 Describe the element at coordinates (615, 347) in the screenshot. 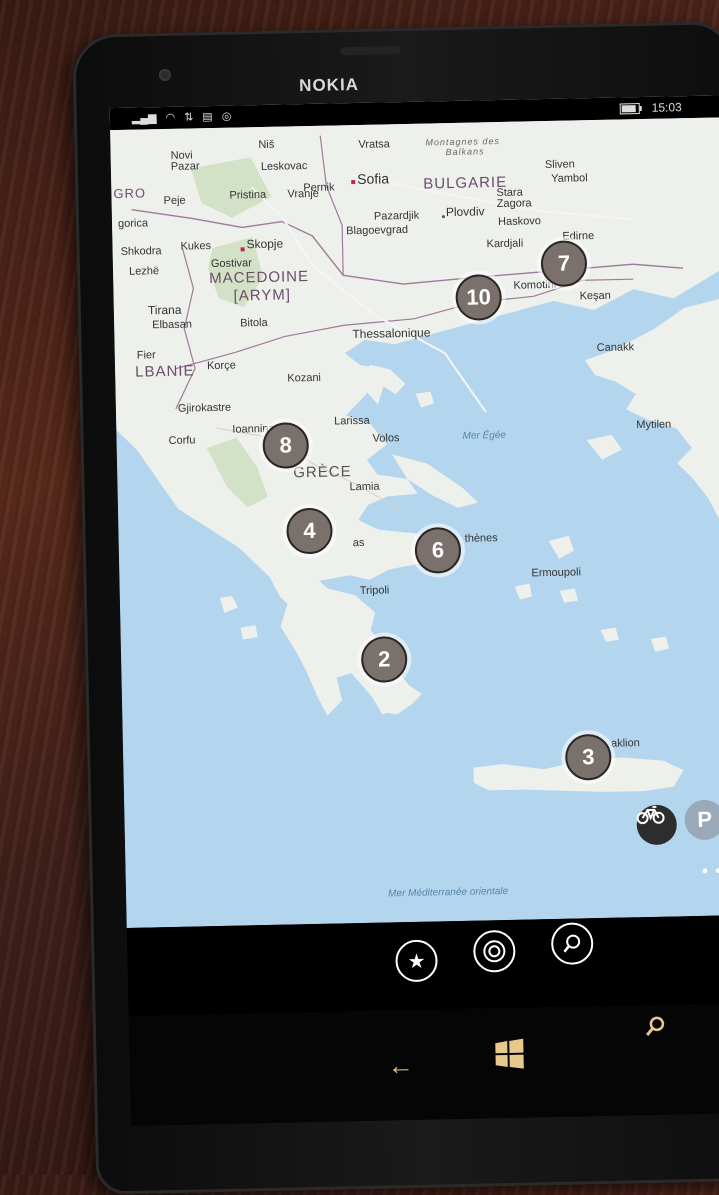

I see `city-label: Canakk` at that location.